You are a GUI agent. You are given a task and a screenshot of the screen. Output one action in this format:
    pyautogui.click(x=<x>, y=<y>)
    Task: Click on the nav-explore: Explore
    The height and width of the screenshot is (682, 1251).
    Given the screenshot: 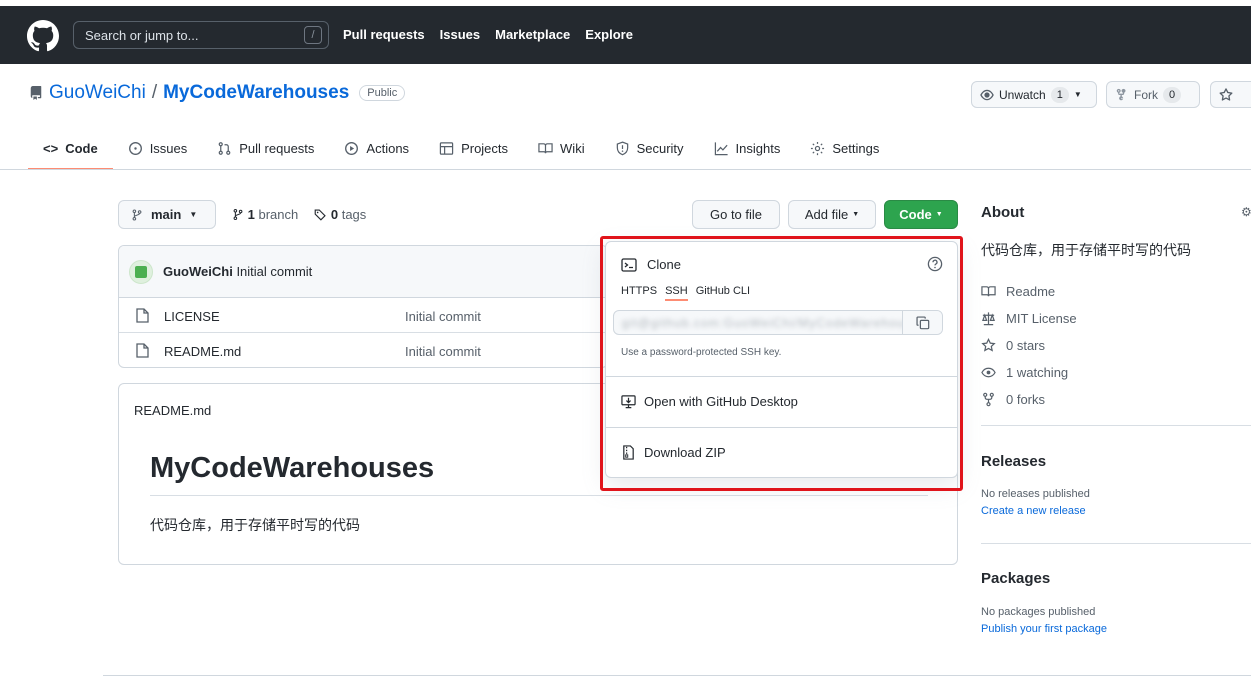 What is the action you would take?
    pyautogui.click(x=609, y=34)
    